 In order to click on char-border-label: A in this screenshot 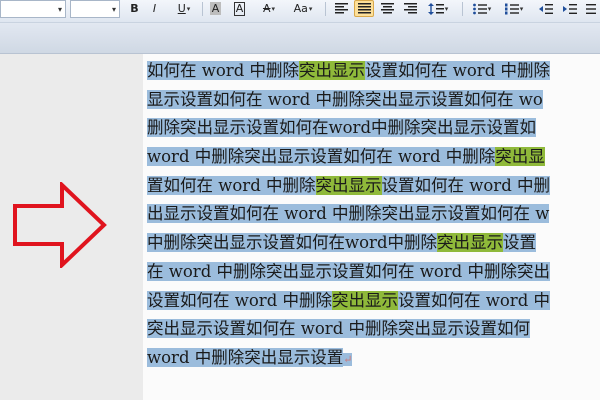, I will do `click(239, 8)`.